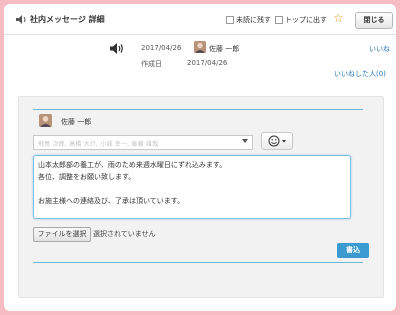  What do you see at coordinates (306, 20) in the screenshot?
I see `pin-top-label: トップに出す` at bounding box center [306, 20].